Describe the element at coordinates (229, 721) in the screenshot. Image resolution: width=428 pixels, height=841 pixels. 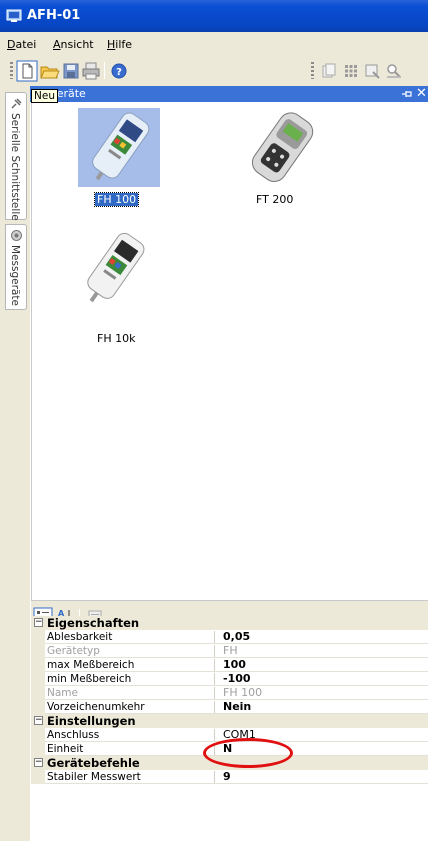
I see `category-row: − Einstellungen` at that location.